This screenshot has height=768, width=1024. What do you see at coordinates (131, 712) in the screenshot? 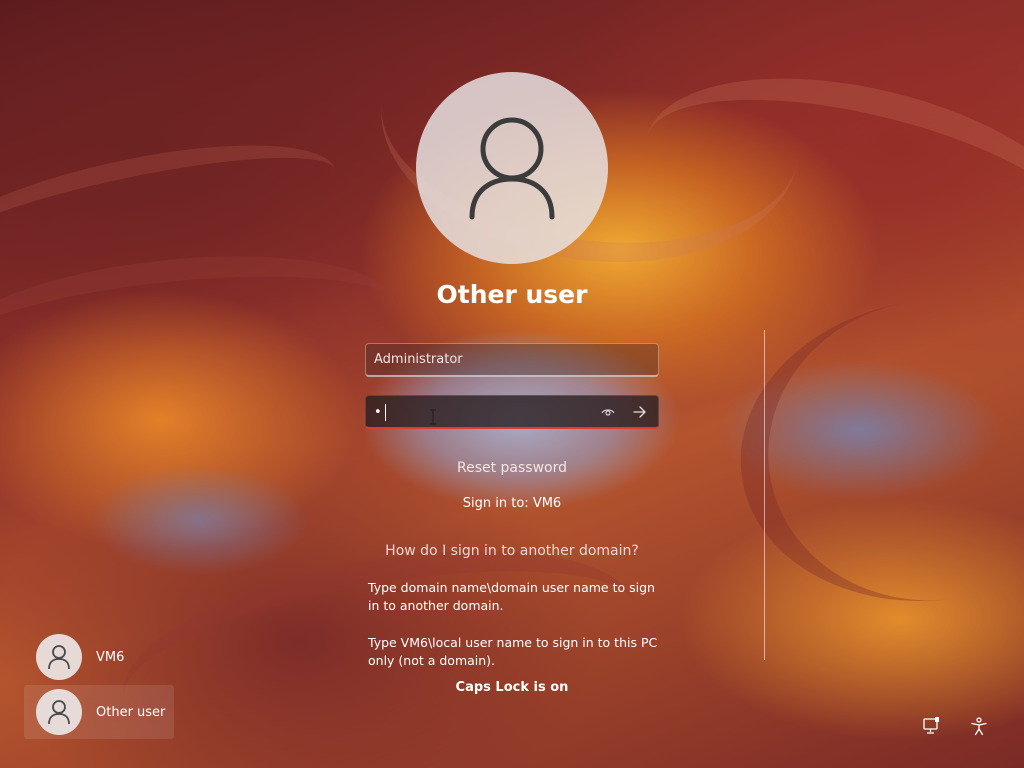
I see `user-tile-label: Other user` at bounding box center [131, 712].